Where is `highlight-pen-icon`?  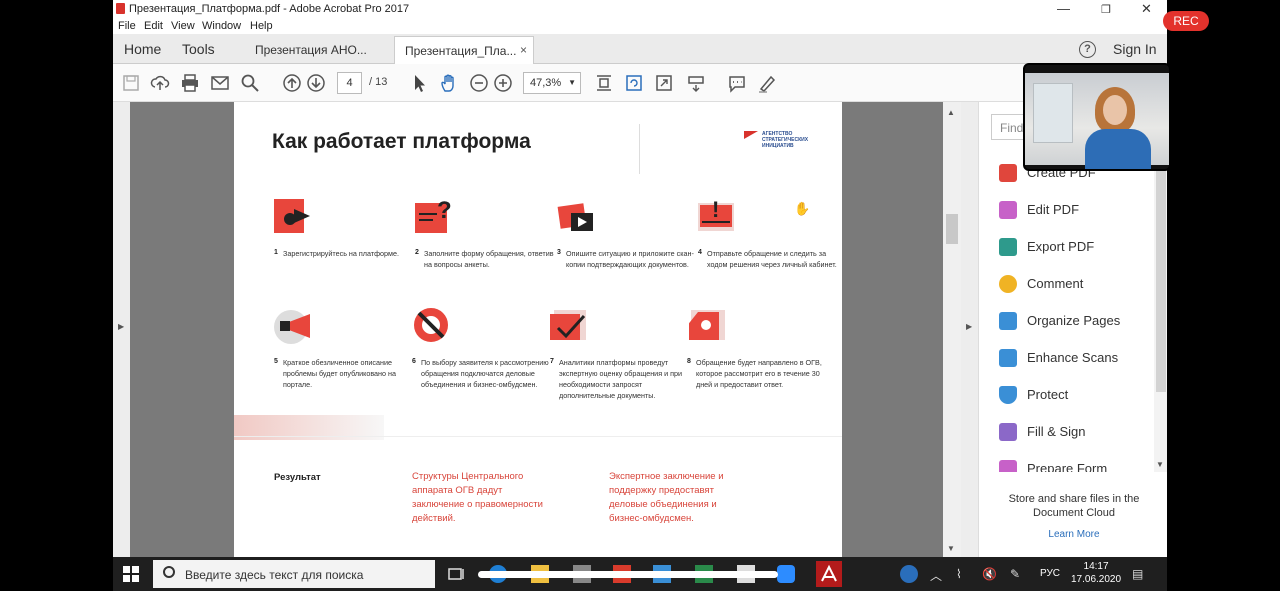 highlight-pen-icon is located at coordinates (767, 83).